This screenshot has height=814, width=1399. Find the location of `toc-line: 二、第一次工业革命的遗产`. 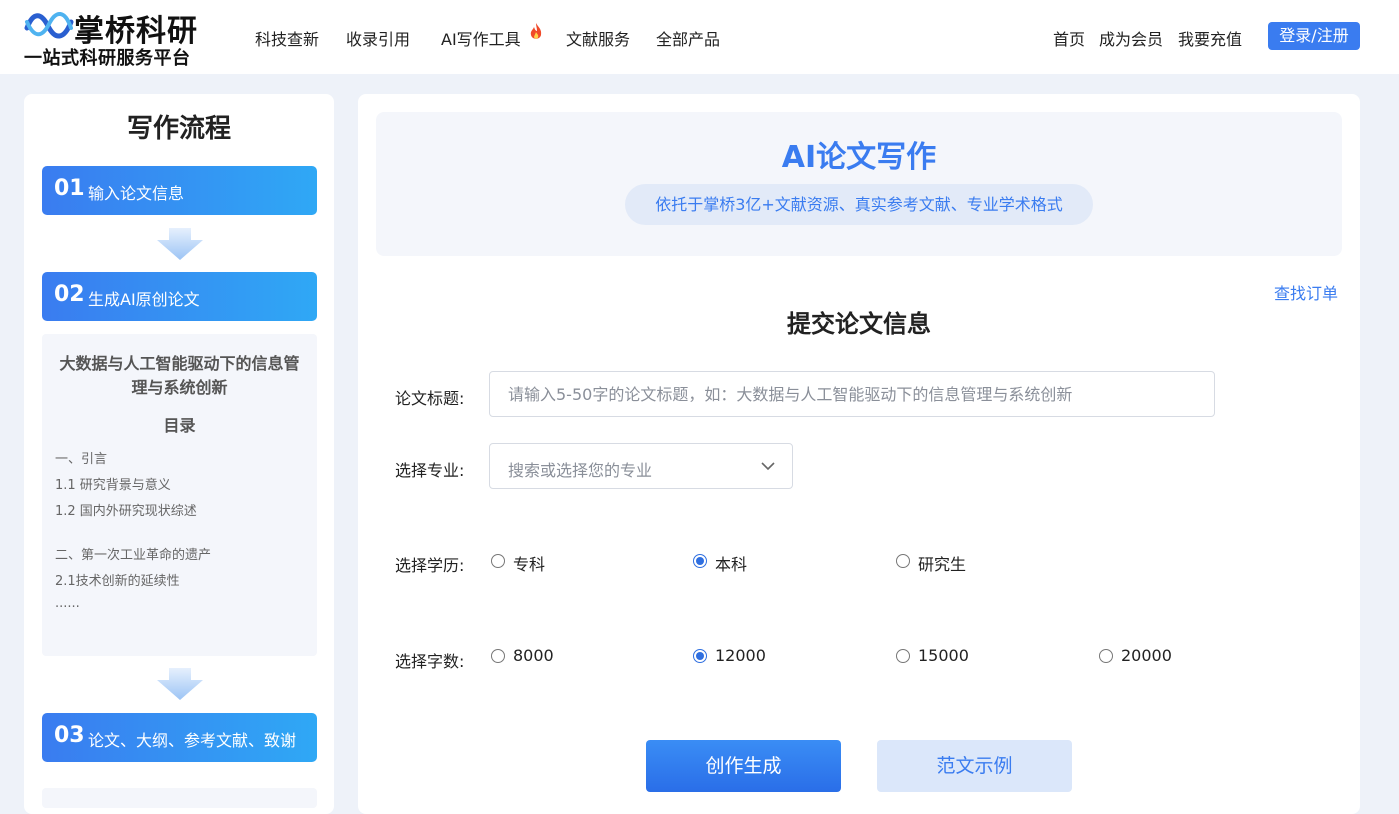

toc-line: 二、第一次工业革命的遗产 is located at coordinates (133, 555).